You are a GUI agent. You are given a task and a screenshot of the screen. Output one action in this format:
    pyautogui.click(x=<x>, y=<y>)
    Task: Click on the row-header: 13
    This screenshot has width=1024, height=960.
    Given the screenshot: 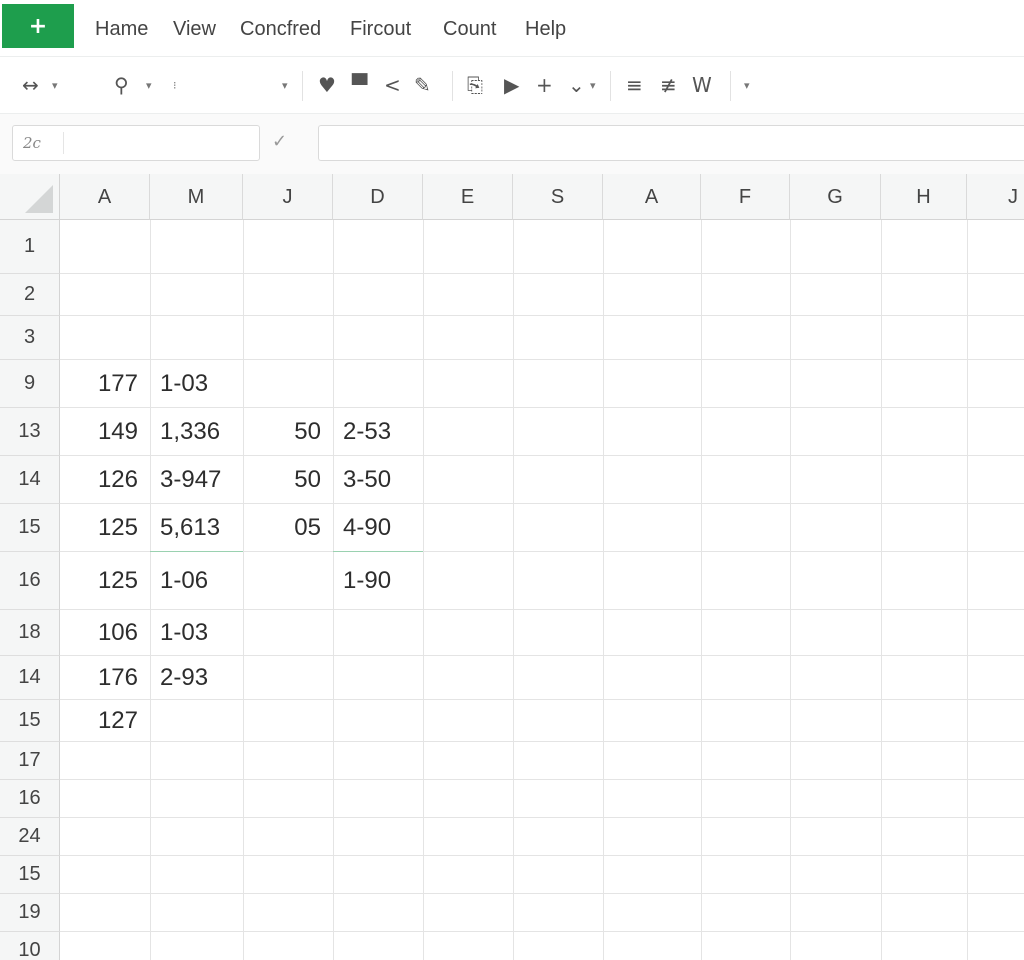 What is the action you would take?
    pyautogui.click(x=30, y=432)
    